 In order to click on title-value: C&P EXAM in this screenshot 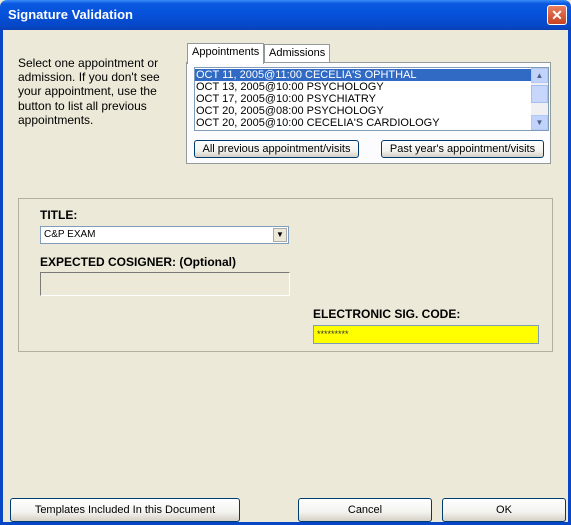, I will do `click(70, 234)`.